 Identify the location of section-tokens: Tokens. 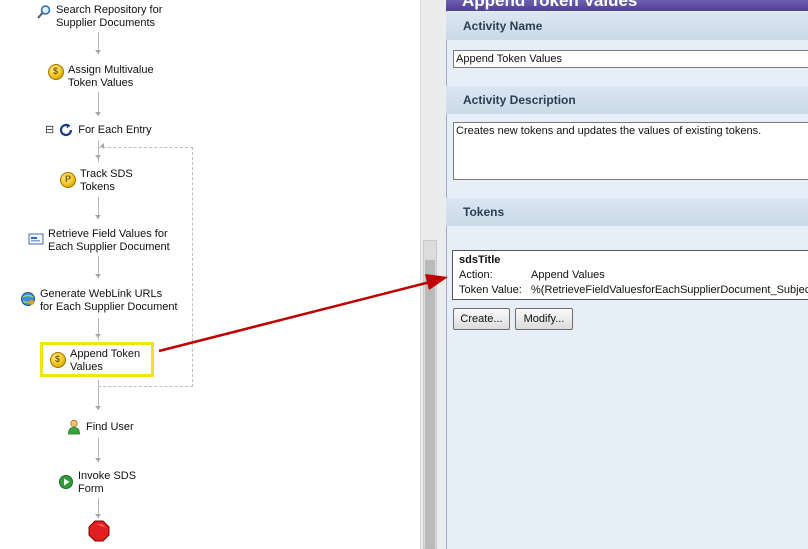
(627, 212).